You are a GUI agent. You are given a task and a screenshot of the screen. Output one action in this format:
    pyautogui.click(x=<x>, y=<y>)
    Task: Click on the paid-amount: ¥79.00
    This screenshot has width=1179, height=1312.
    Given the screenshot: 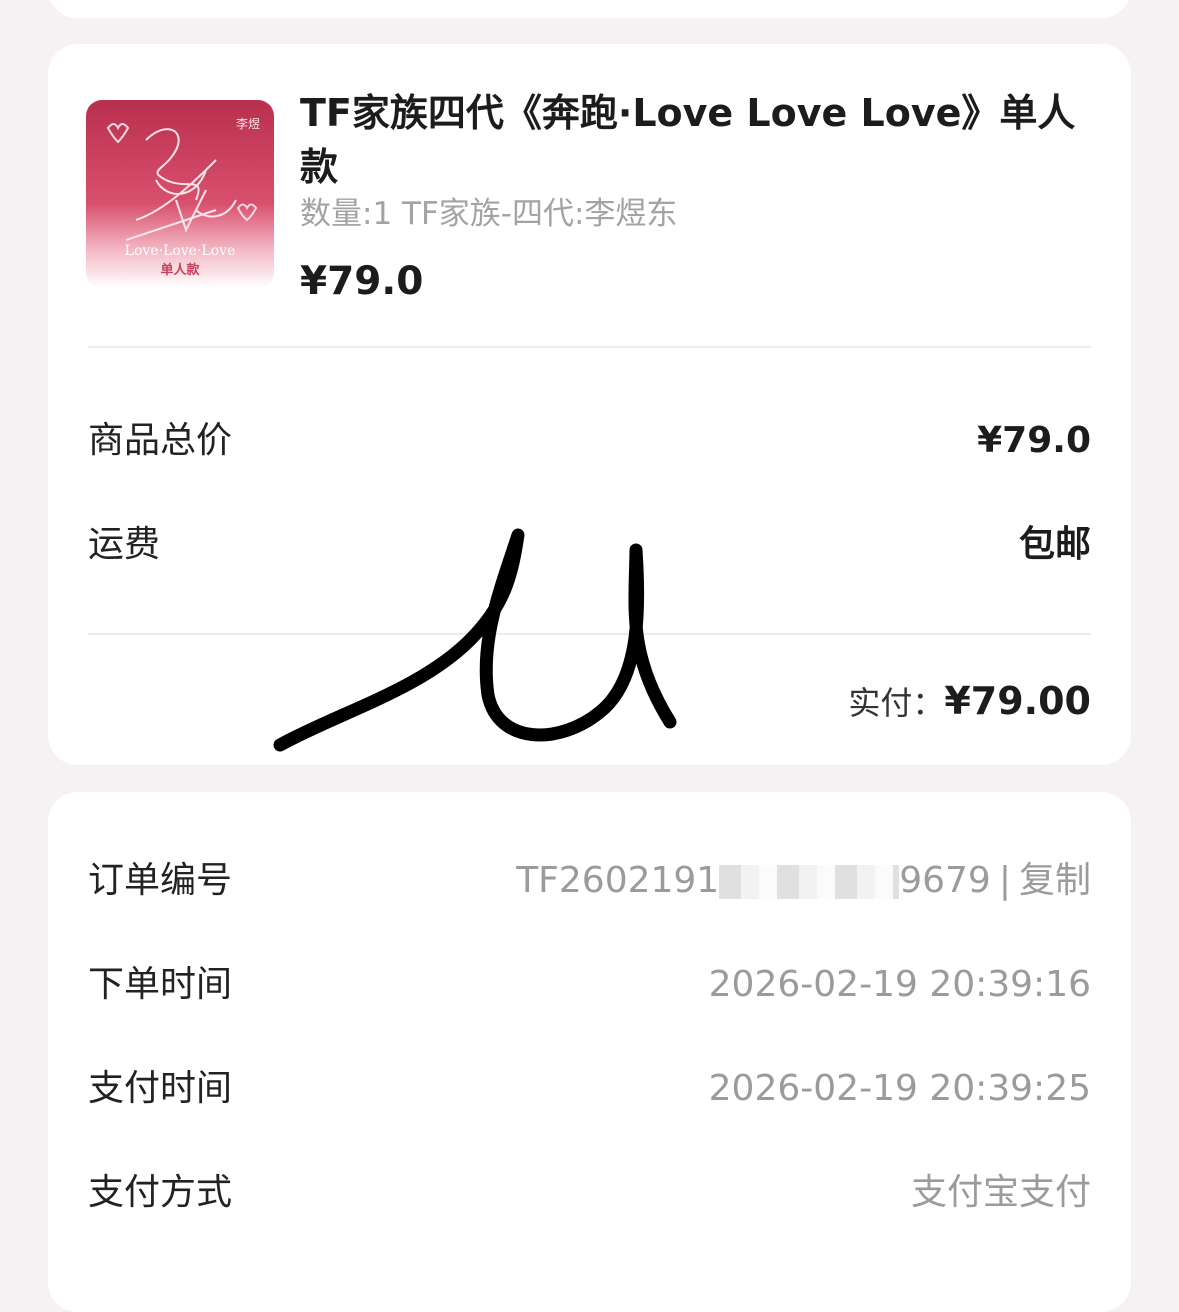 What is the action you would take?
    pyautogui.click(x=1017, y=701)
    